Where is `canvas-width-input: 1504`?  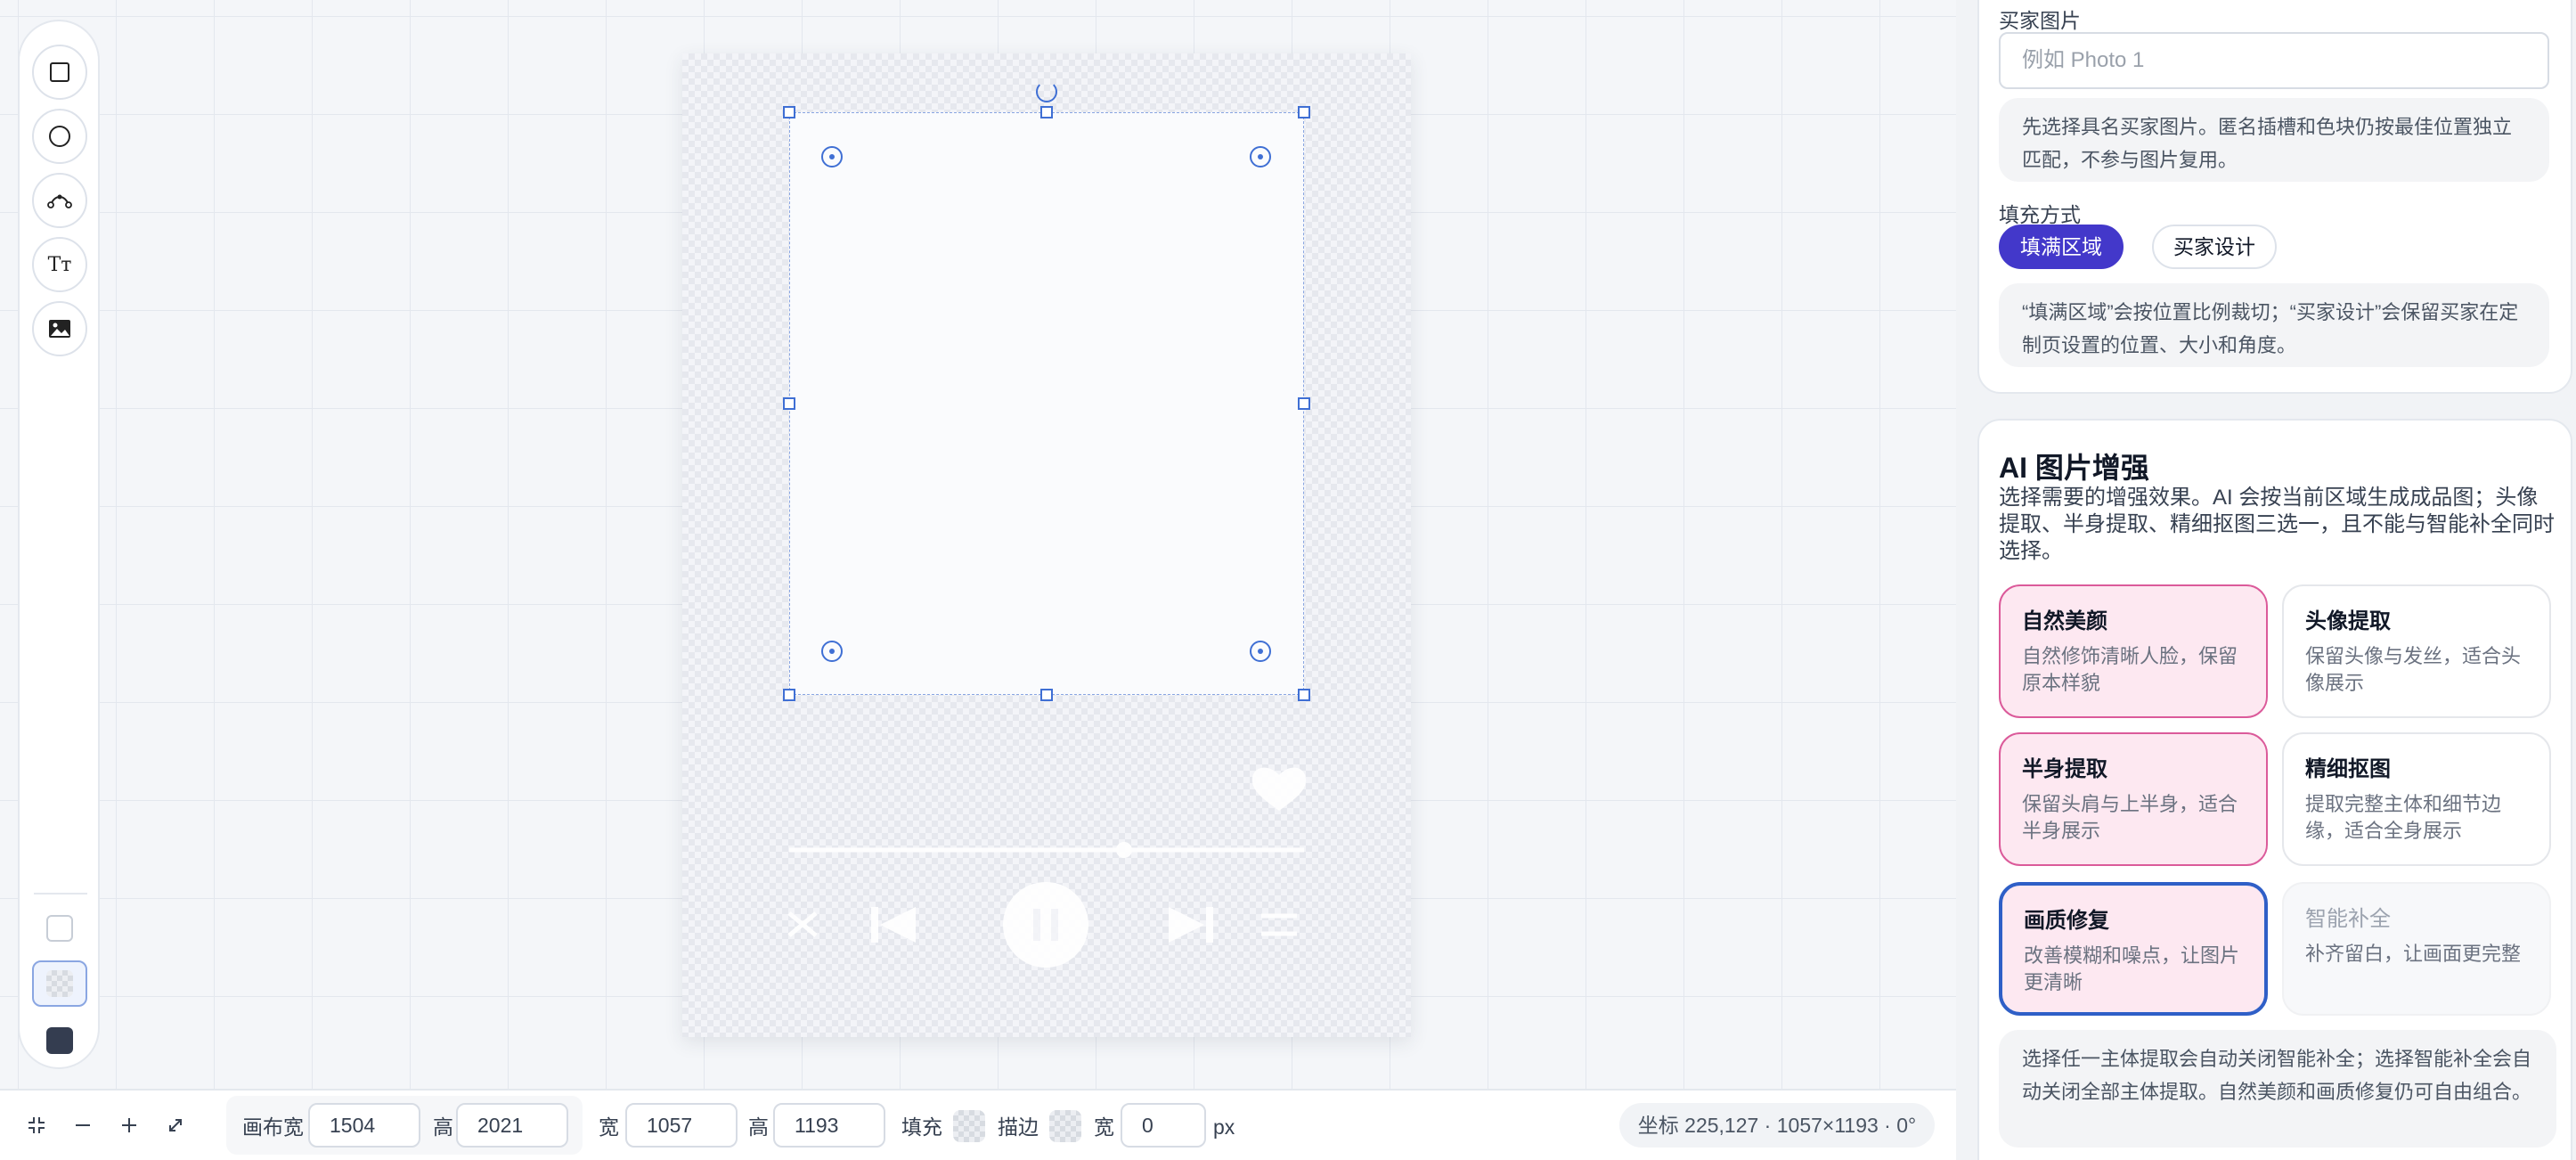 canvas-width-input: 1504 is located at coordinates (364, 1125).